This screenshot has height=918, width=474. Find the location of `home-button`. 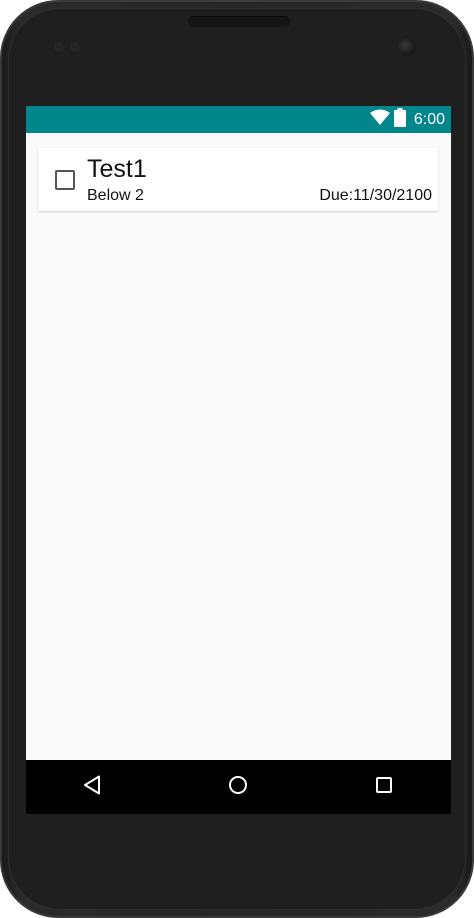

home-button is located at coordinates (238, 787).